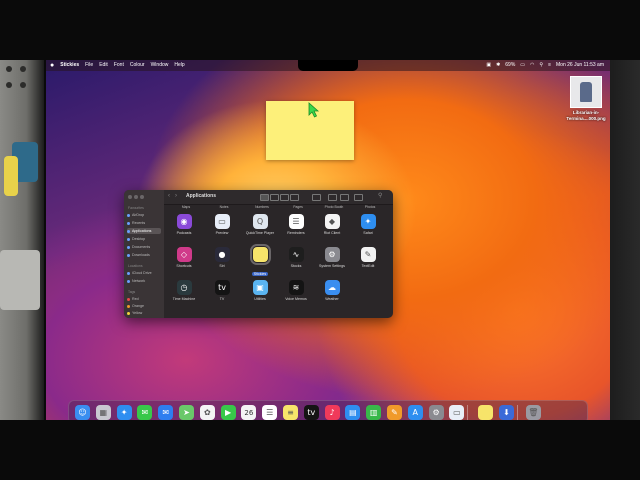 The width and height of the screenshot is (640, 480). Describe the element at coordinates (119, 65) in the screenshot. I see `menu-font: Font` at that location.